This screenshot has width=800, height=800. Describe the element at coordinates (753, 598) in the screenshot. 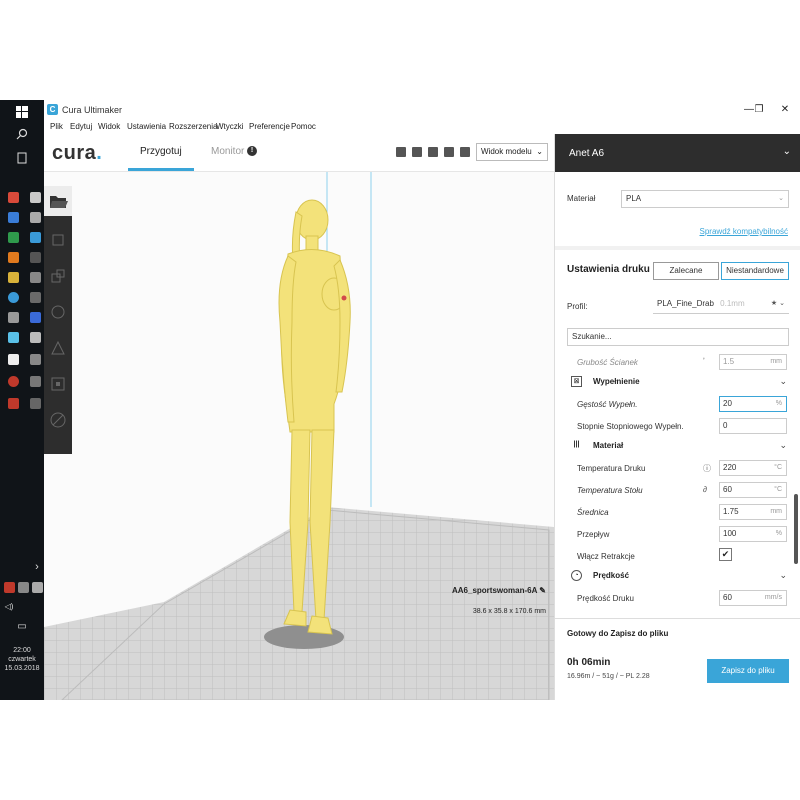

I see `print-speed-input: 60 mm/s` at that location.